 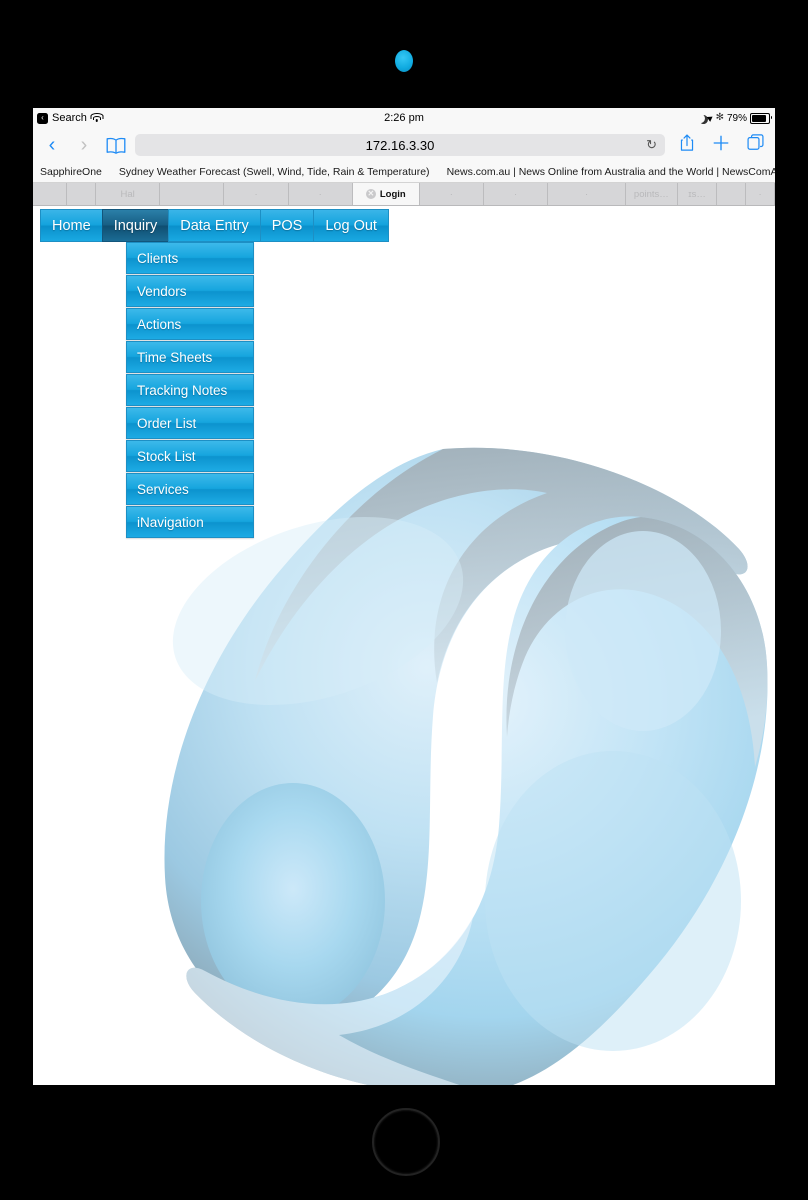 I want to click on ios-status-bar: ‹ Search 2:26 pm ✻ 79%, so click(x=404, y=118).